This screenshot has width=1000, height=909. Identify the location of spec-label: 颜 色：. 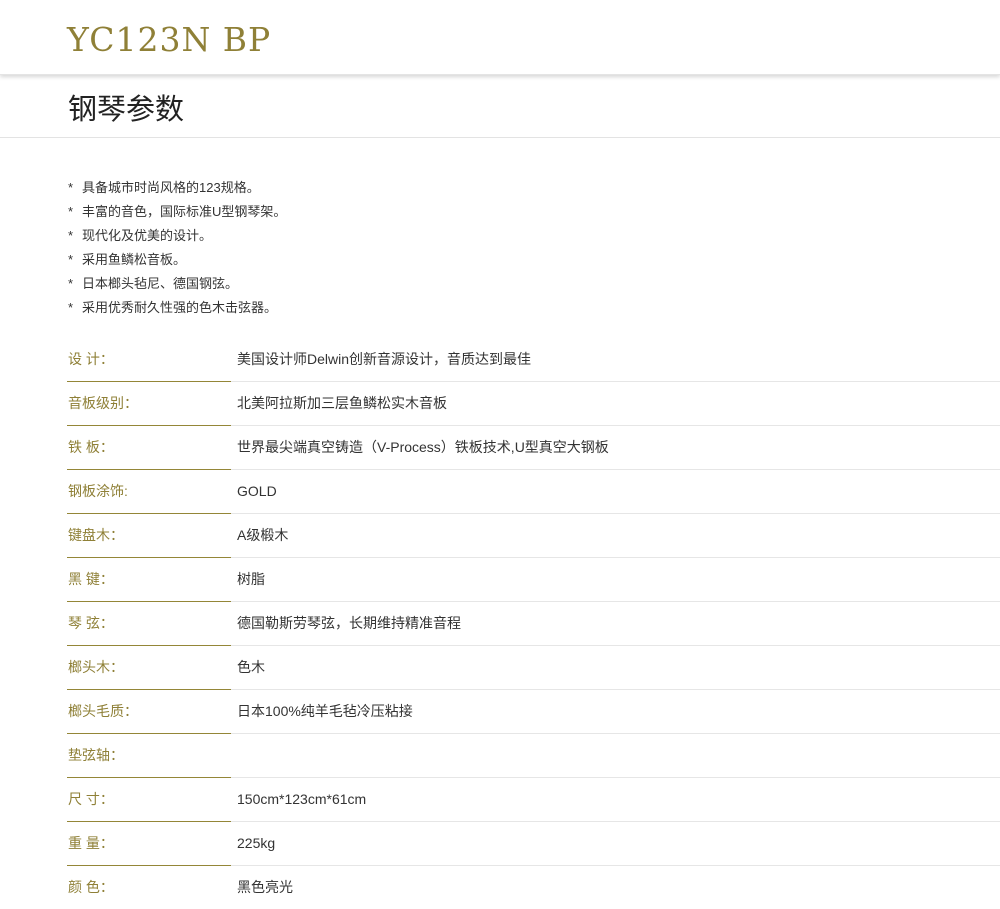
(91, 887).